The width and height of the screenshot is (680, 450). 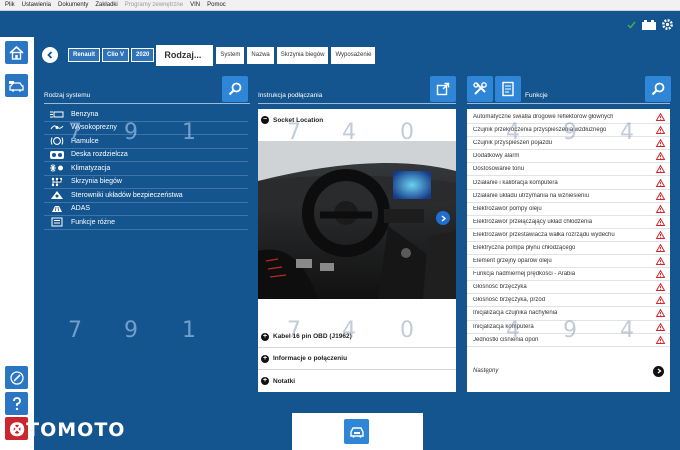 I want to click on next-photo-button, so click(x=443, y=218).